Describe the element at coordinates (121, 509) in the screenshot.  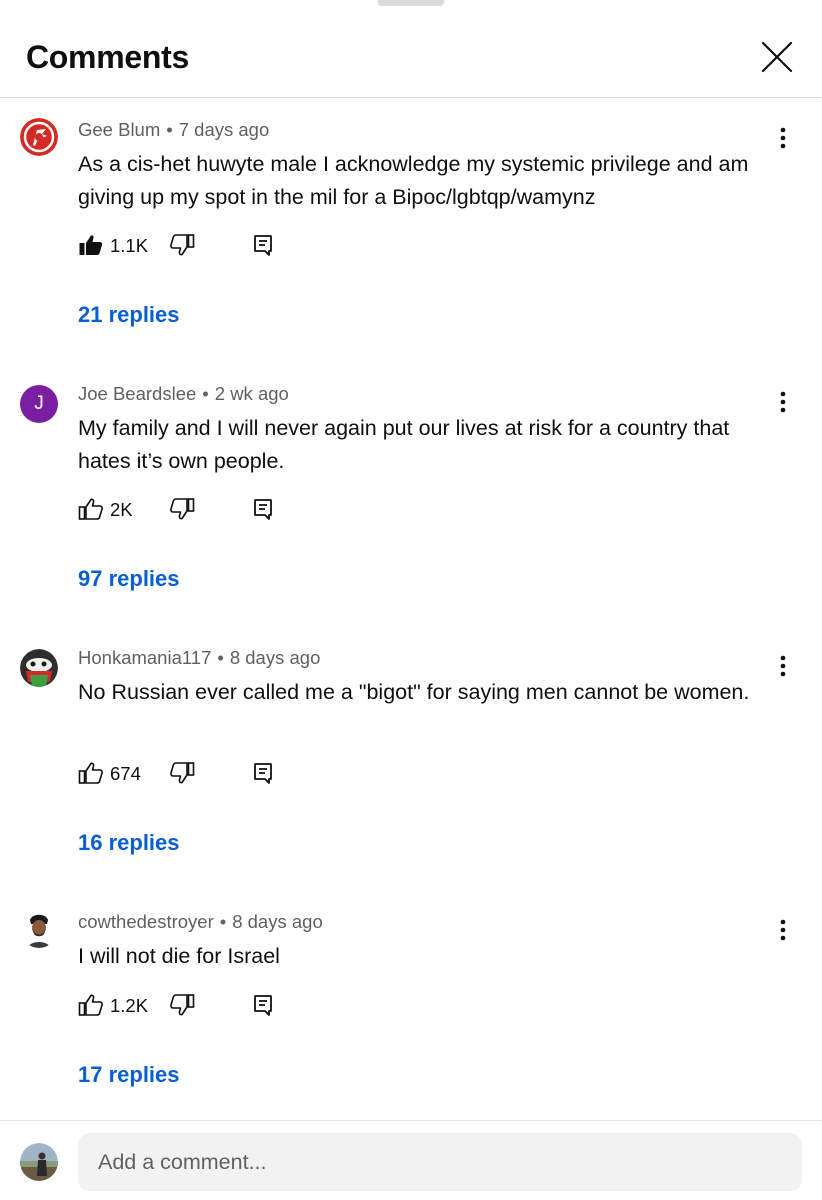
I see `like-count: 2K` at that location.